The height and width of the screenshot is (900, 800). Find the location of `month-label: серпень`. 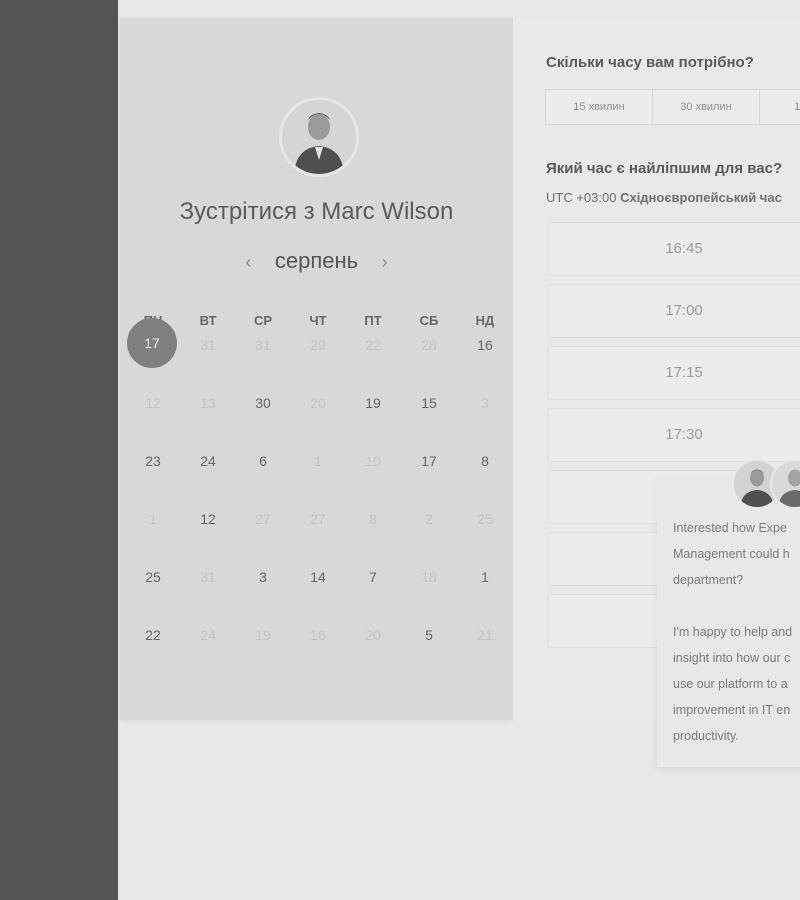

month-label: серпень is located at coordinates (316, 260).